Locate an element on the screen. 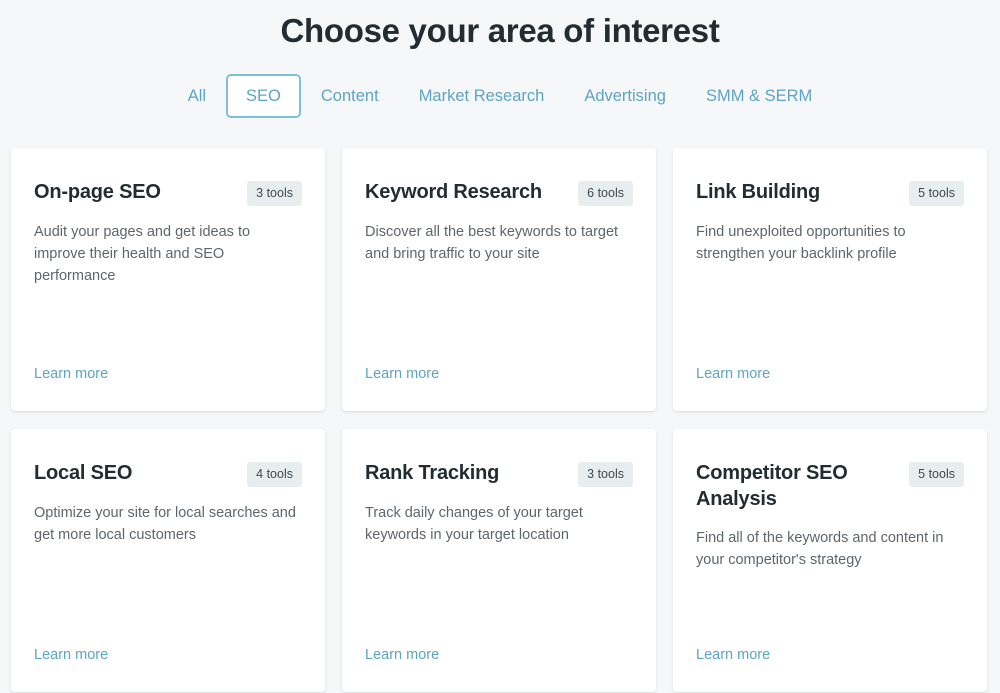  card-title: Local SEO is located at coordinates (83, 473).